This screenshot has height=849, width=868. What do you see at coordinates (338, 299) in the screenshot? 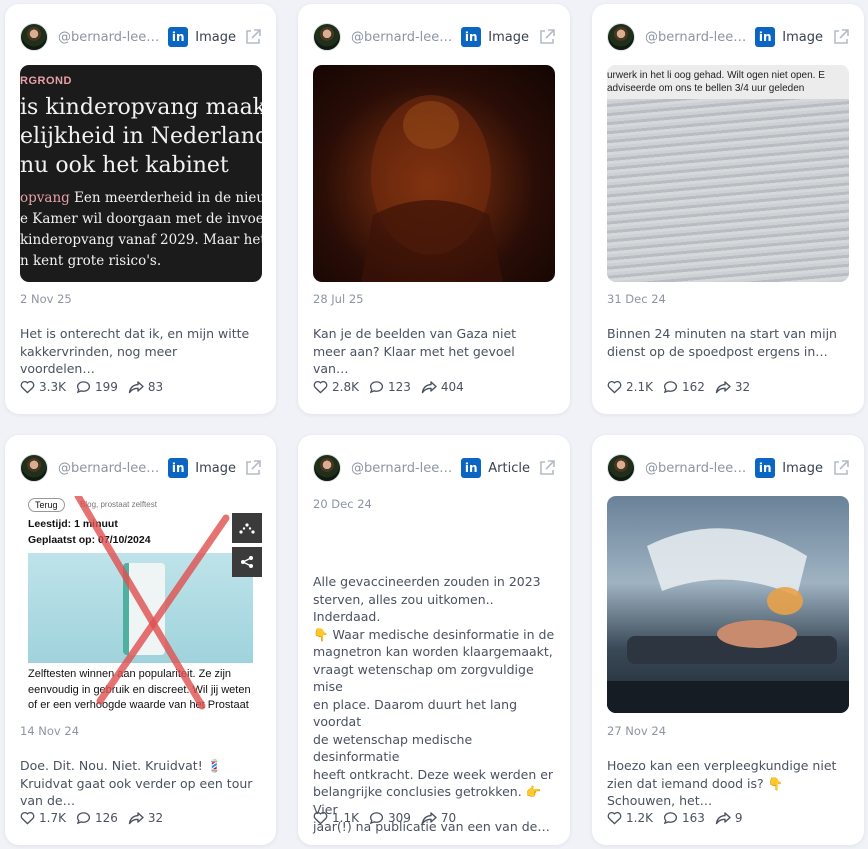
I see `post-date: 28 Jul 25` at bounding box center [338, 299].